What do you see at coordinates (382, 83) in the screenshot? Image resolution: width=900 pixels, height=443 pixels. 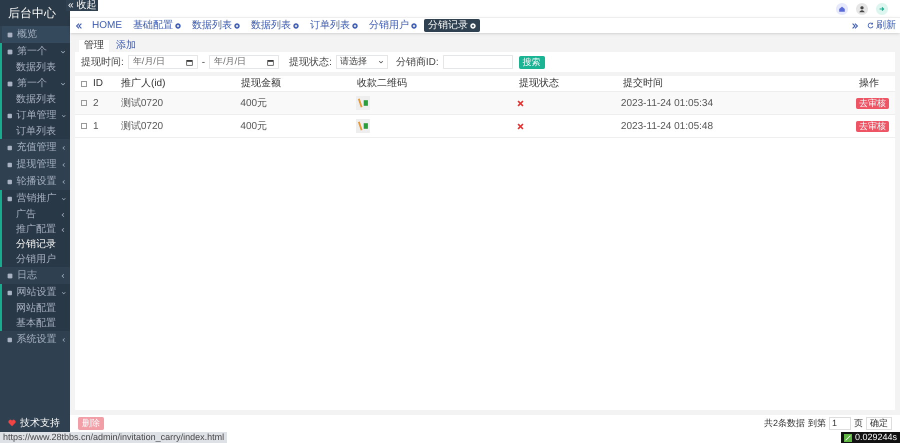 I see `column-header: 收款二维码` at bounding box center [382, 83].